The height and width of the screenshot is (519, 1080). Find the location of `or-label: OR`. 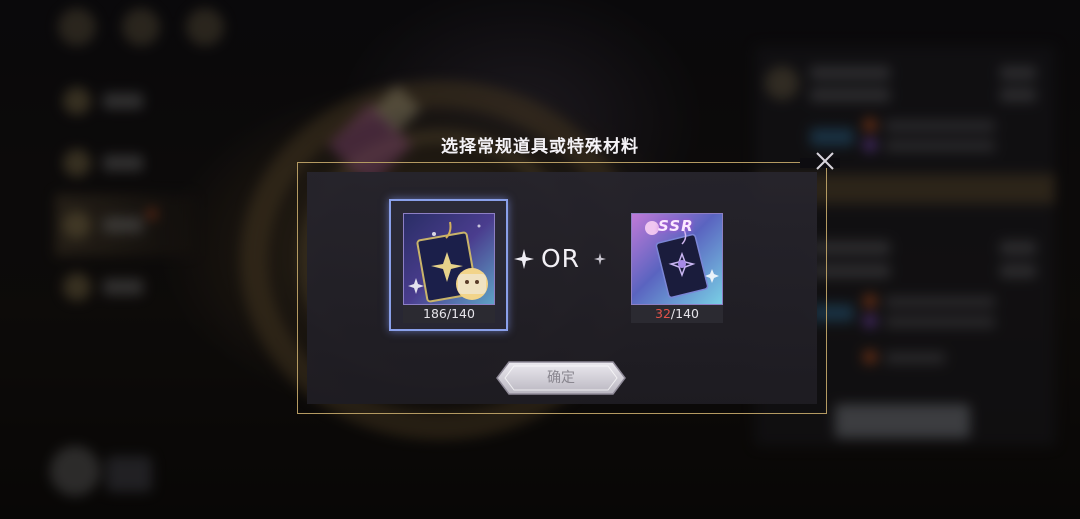

or-label: OR is located at coordinates (561, 258).